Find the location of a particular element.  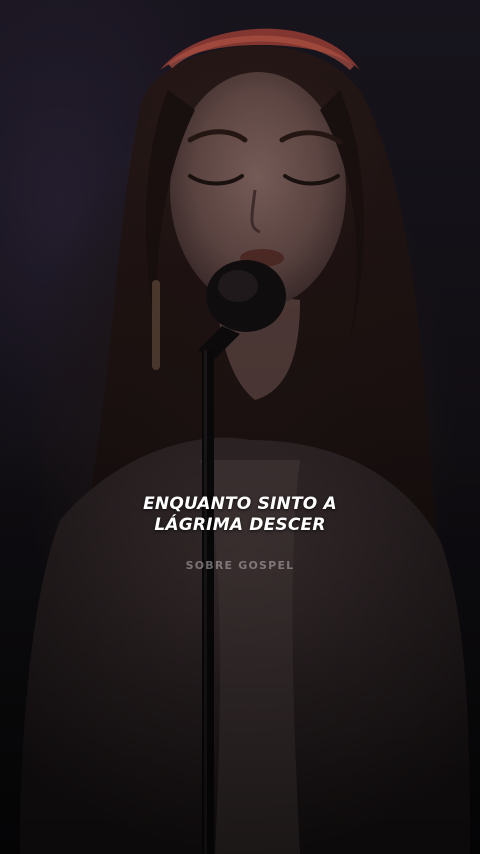

lyric-caption: ENQUANTO SINTO A LÁGRIMA DESCER is located at coordinates (240, 515).